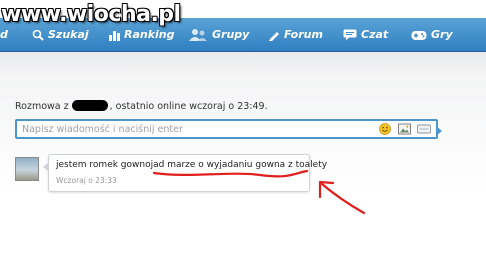 The width and height of the screenshot is (486, 269). Describe the element at coordinates (91, 14) in the screenshot. I see `watermark-logo: www.wiocha.pl` at that location.